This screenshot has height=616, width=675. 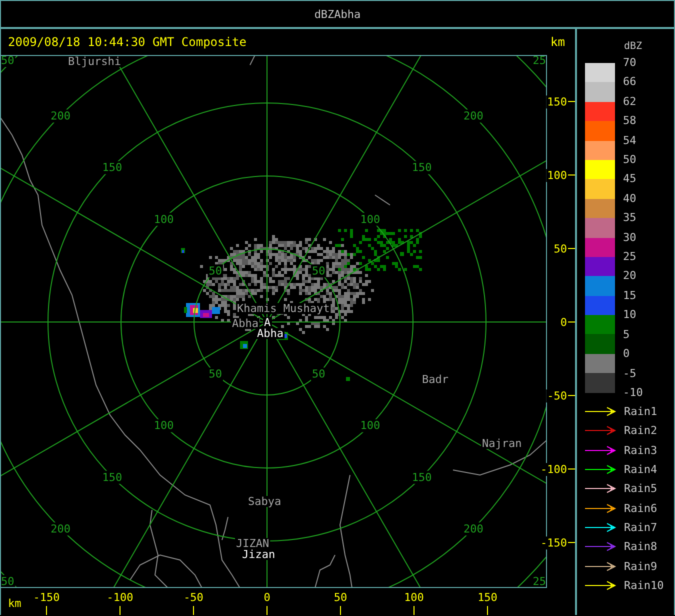 What do you see at coordinates (633, 47) in the screenshot?
I see `legend-title: dBZ` at bounding box center [633, 47].